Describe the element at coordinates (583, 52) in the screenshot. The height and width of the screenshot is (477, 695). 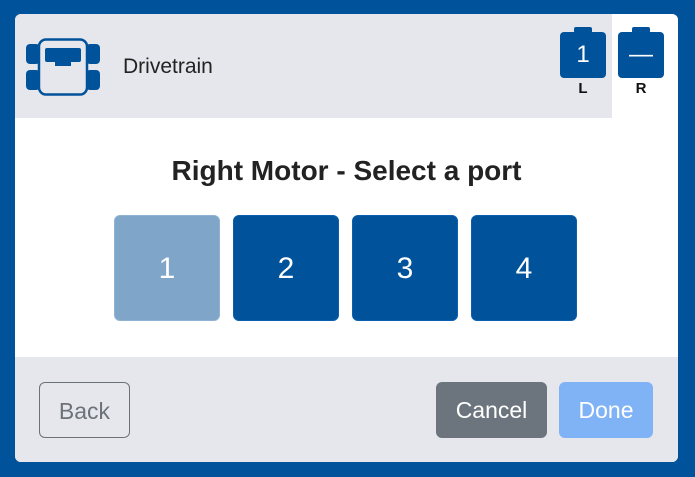
I see `left-port-value: 1` at that location.